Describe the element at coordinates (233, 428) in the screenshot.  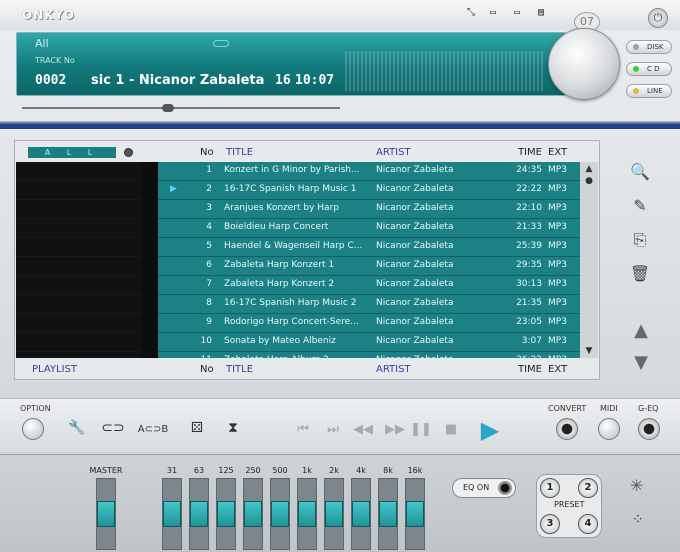
I see `sleep-timer-icon: ⧗` at that location.